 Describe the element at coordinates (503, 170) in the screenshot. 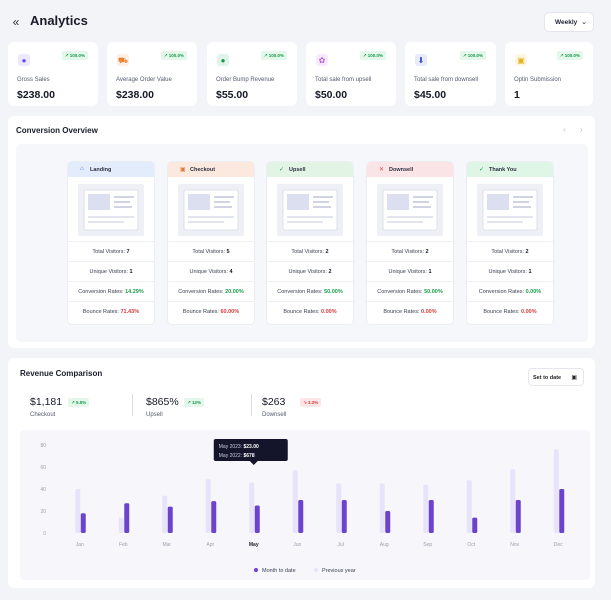

I see `funnel-step-name: Thank You` at that location.